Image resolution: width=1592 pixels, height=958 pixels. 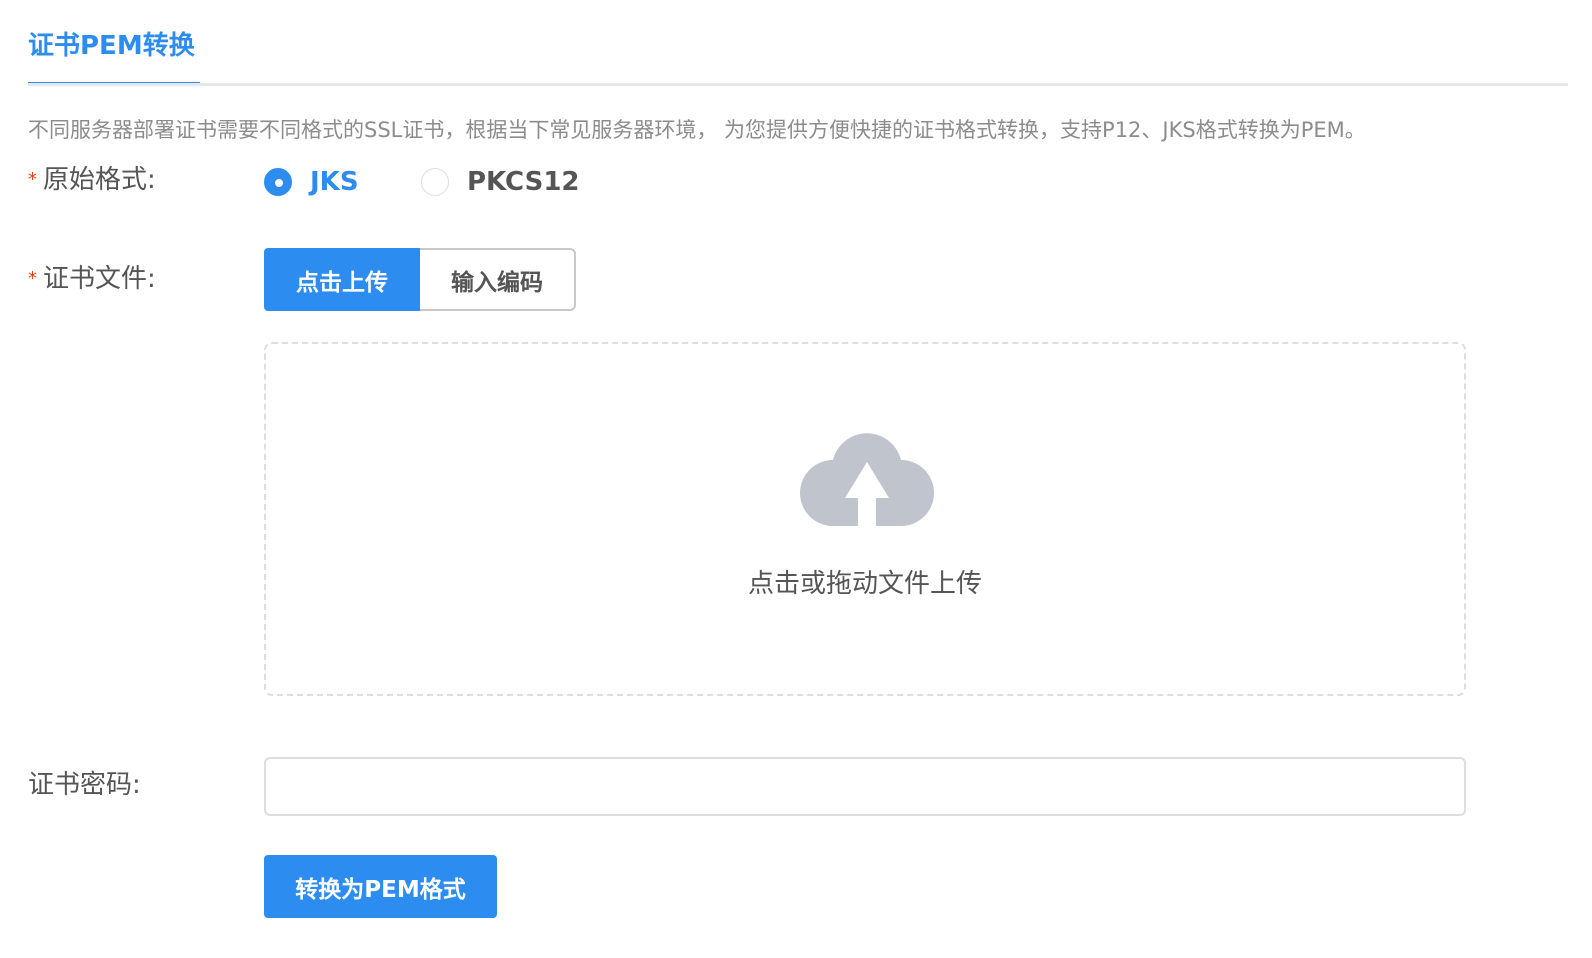 I want to click on tab-cert-pem-convert: 证书PEM转换, so click(x=114, y=56).